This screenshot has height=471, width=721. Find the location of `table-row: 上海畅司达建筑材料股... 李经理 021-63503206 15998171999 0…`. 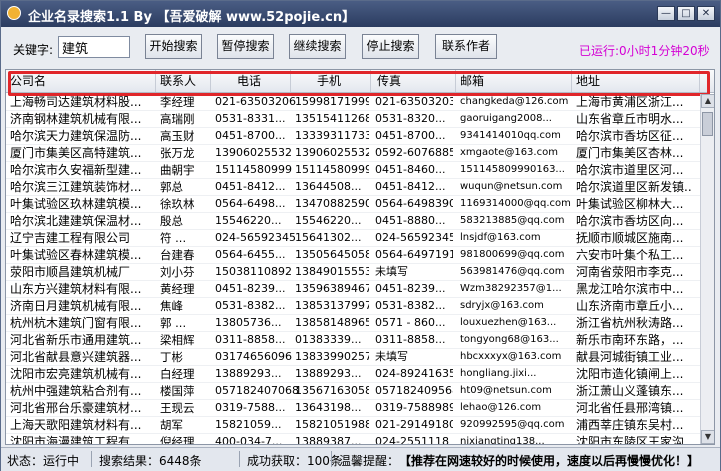

table-row: 上海畅司达建筑材料股... 李经理 021-63503206 15998171999 0… is located at coordinates (360, 102).